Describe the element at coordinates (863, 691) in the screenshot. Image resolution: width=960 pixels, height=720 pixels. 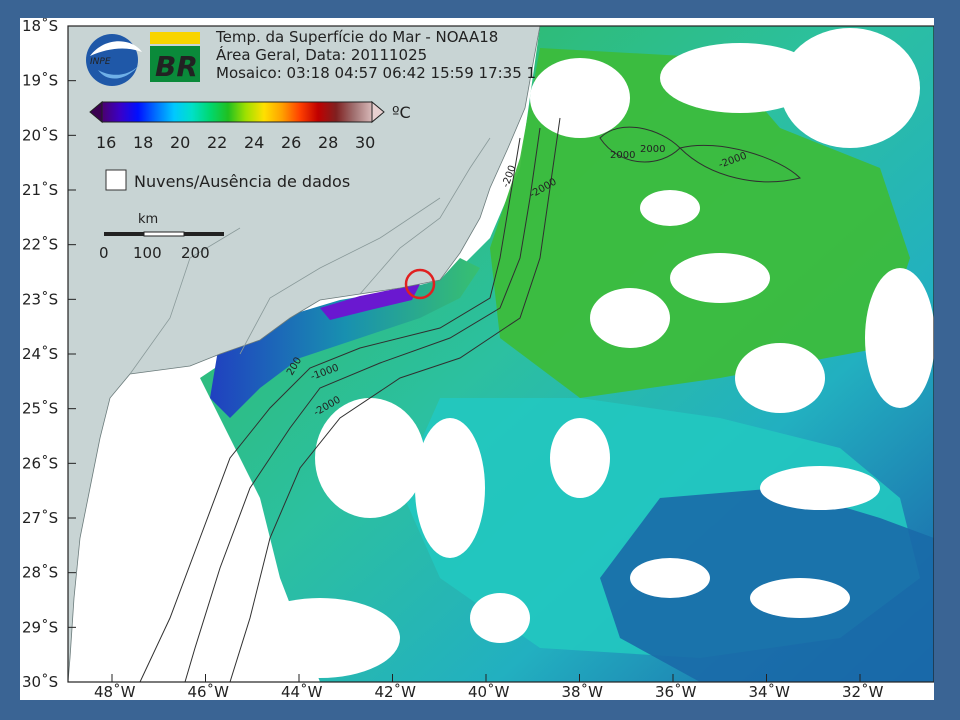
I see `lon-label: 32˚W` at that location.